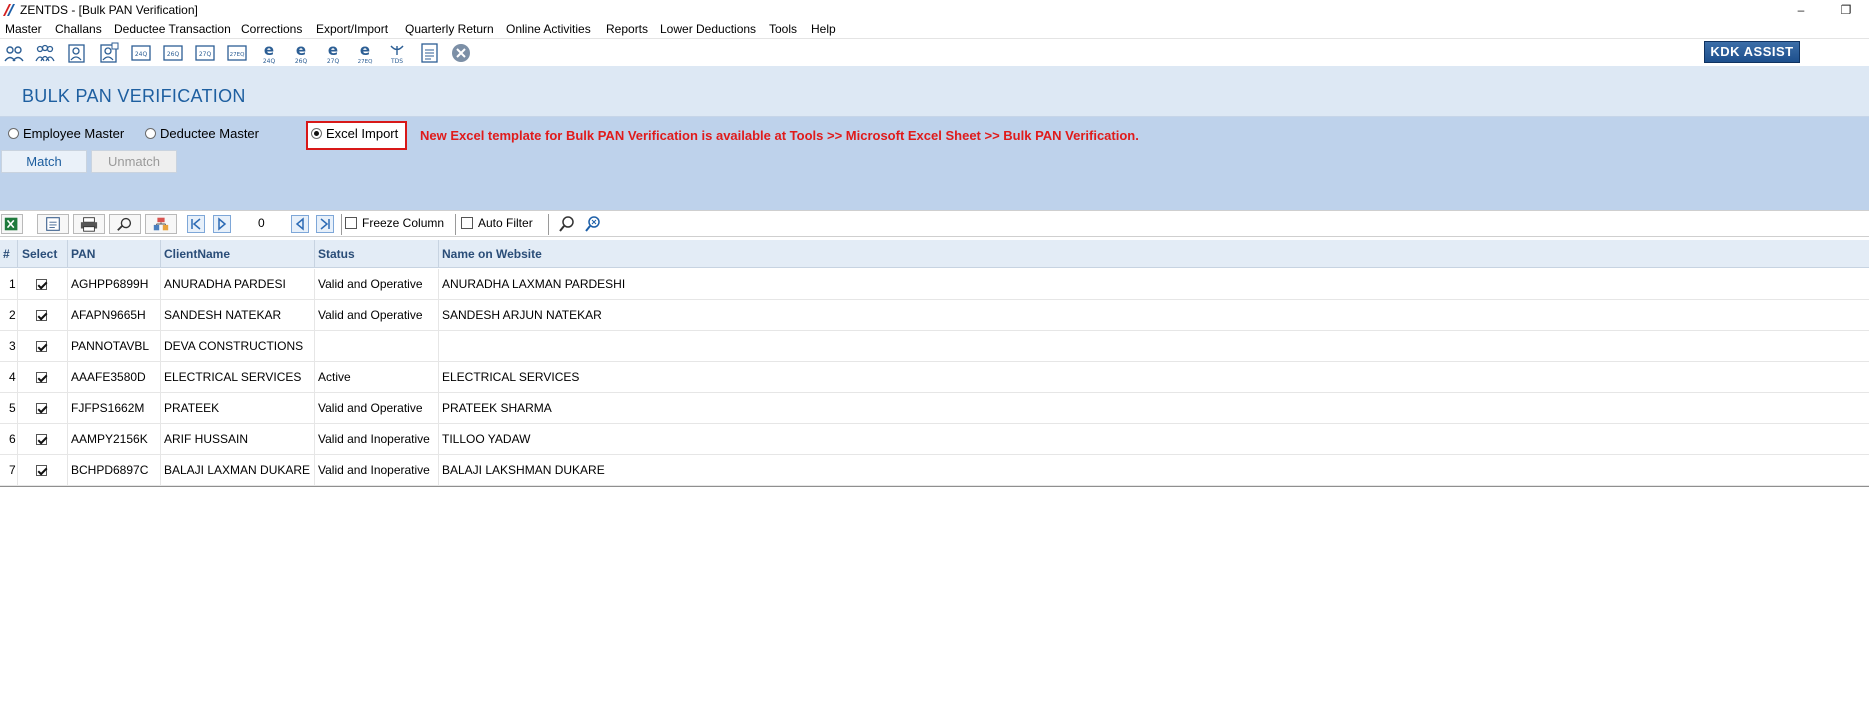 The image size is (1869, 713). Describe the element at coordinates (365, 62) in the screenshot. I see `e-27eq-label: 27EQ` at that location.